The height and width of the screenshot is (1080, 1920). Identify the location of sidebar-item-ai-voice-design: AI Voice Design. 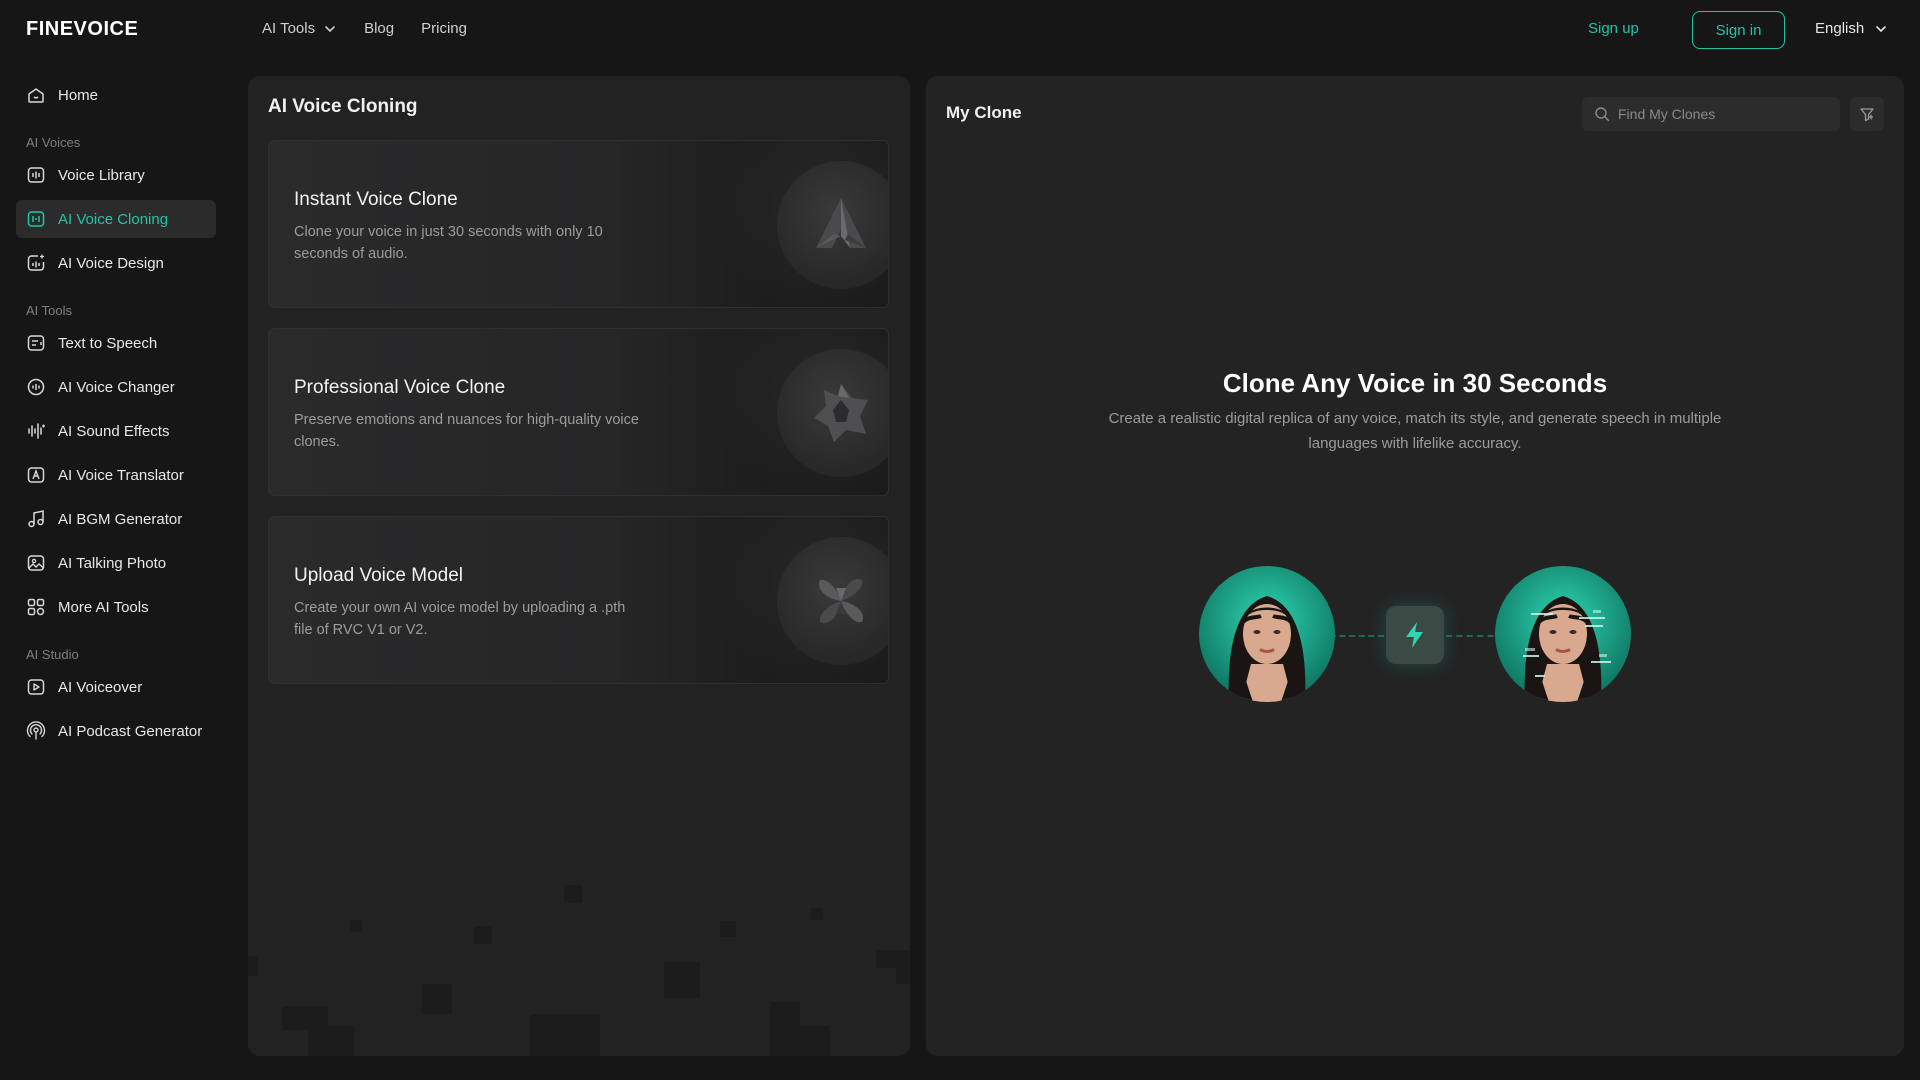
(116, 263).